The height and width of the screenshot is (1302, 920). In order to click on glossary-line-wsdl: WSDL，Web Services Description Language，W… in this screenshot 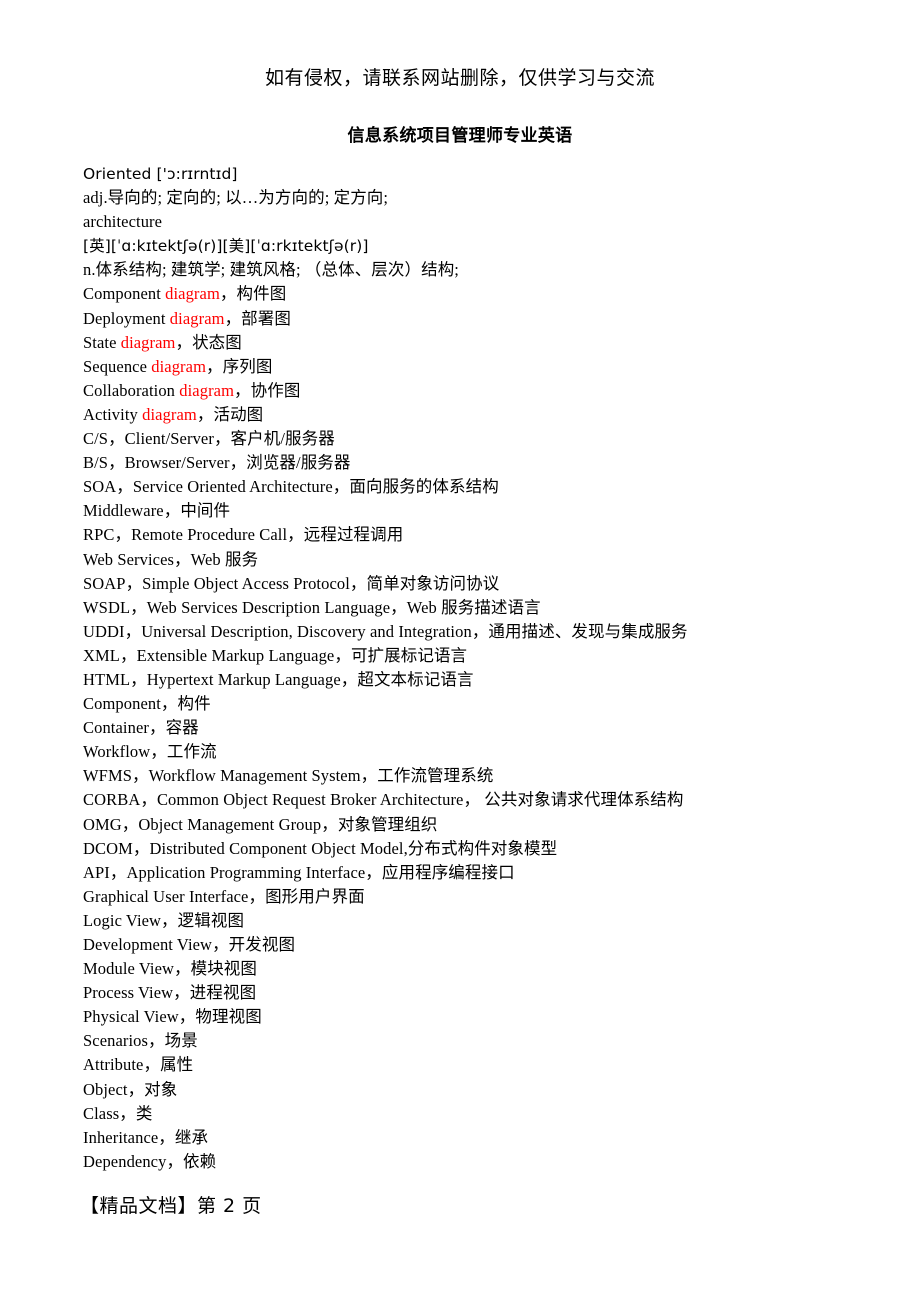, I will do `click(312, 607)`.